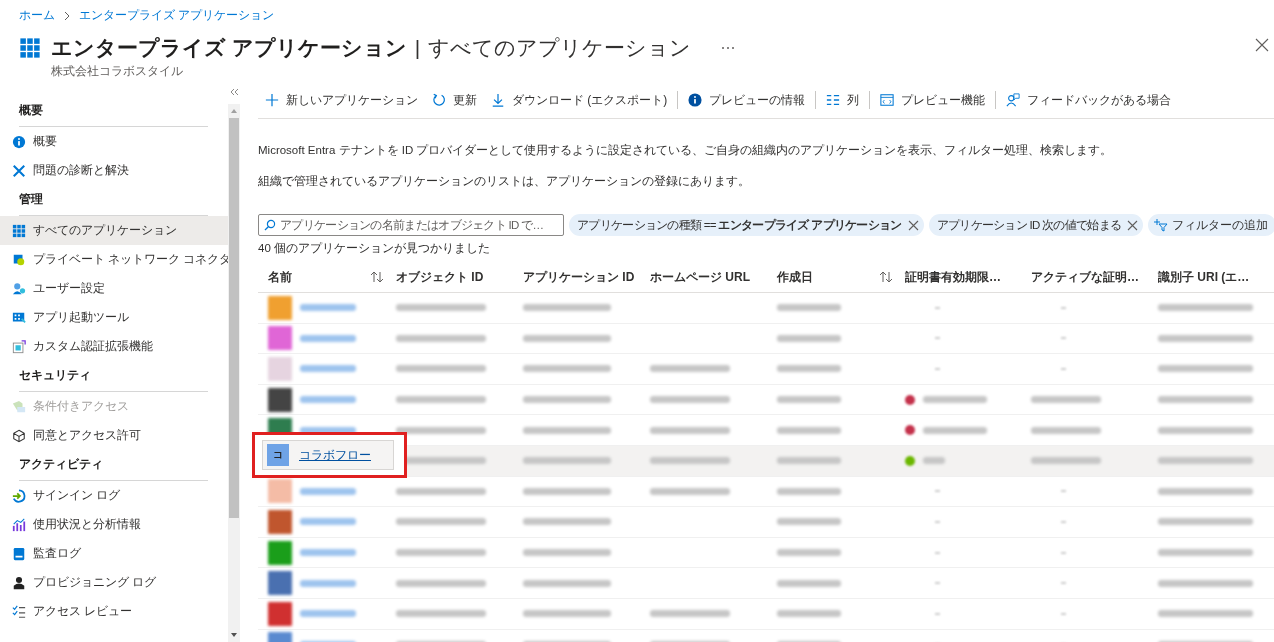 This screenshot has height=642, width=1274. I want to click on search-icon, so click(270, 225).